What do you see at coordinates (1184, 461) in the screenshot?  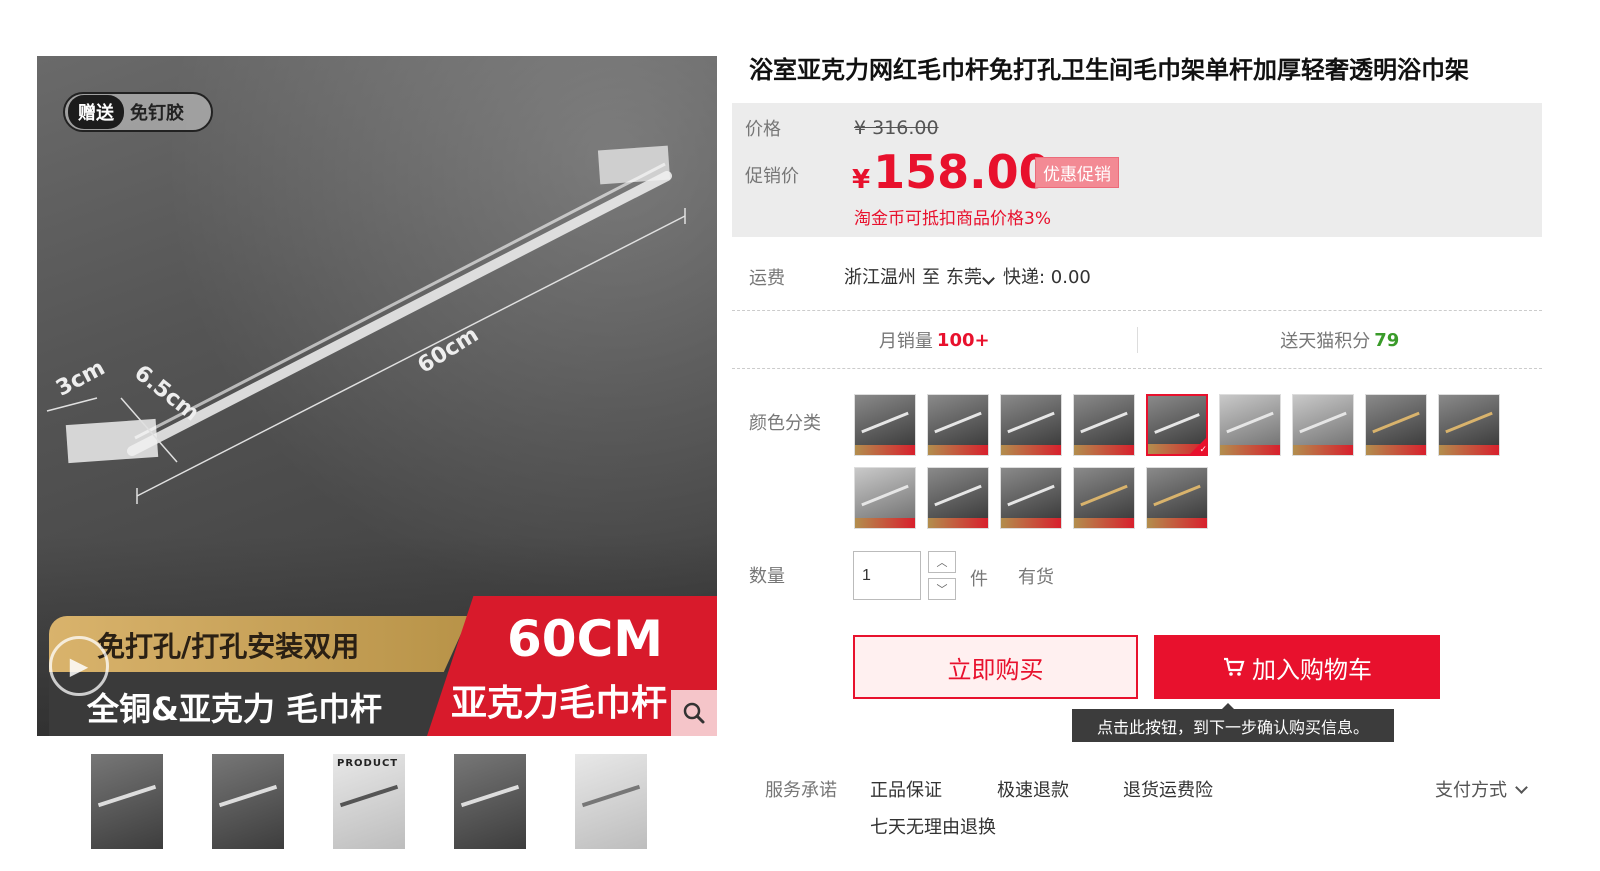 I see `color-swatch-grid` at bounding box center [1184, 461].